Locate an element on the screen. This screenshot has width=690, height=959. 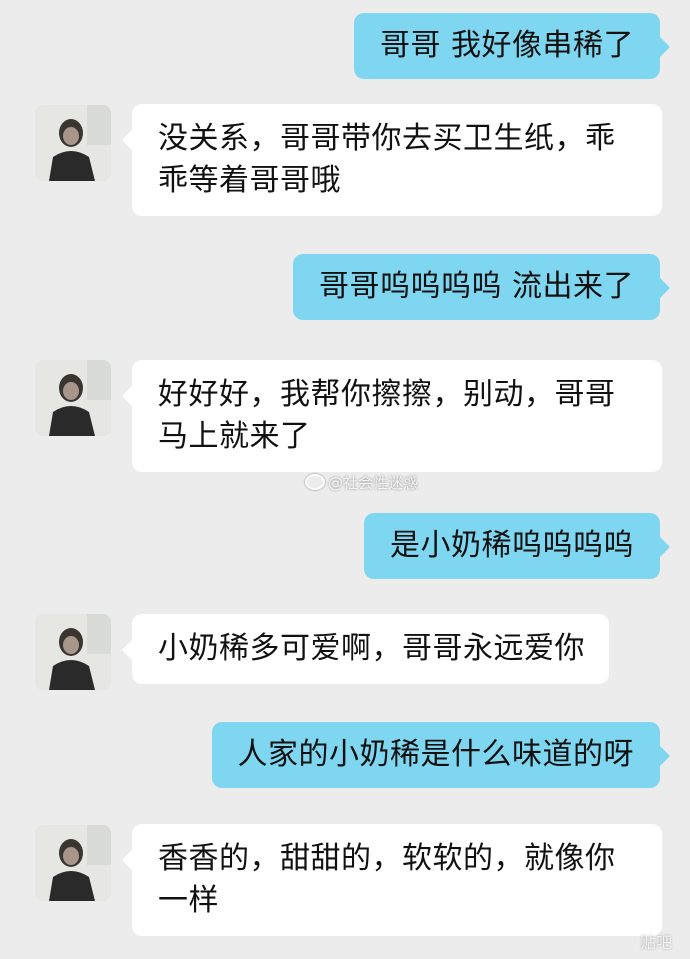
sent-message-bubble: 哥哥呜呜呜呜 流出来了 is located at coordinates (481, 287).